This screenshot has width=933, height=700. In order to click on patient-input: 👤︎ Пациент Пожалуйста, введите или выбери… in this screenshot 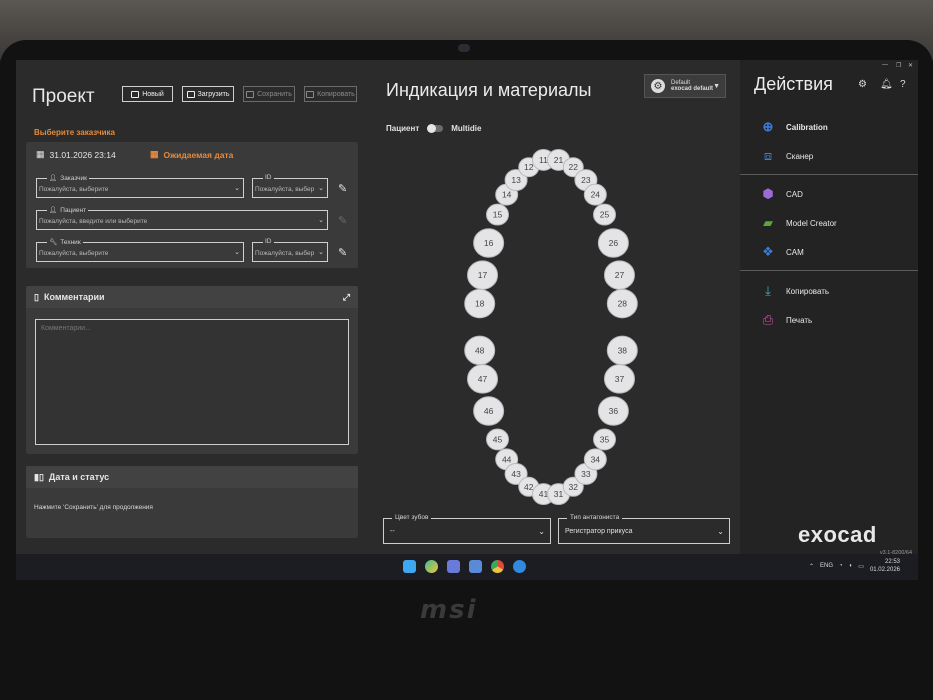, I will do `click(182, 218)`.